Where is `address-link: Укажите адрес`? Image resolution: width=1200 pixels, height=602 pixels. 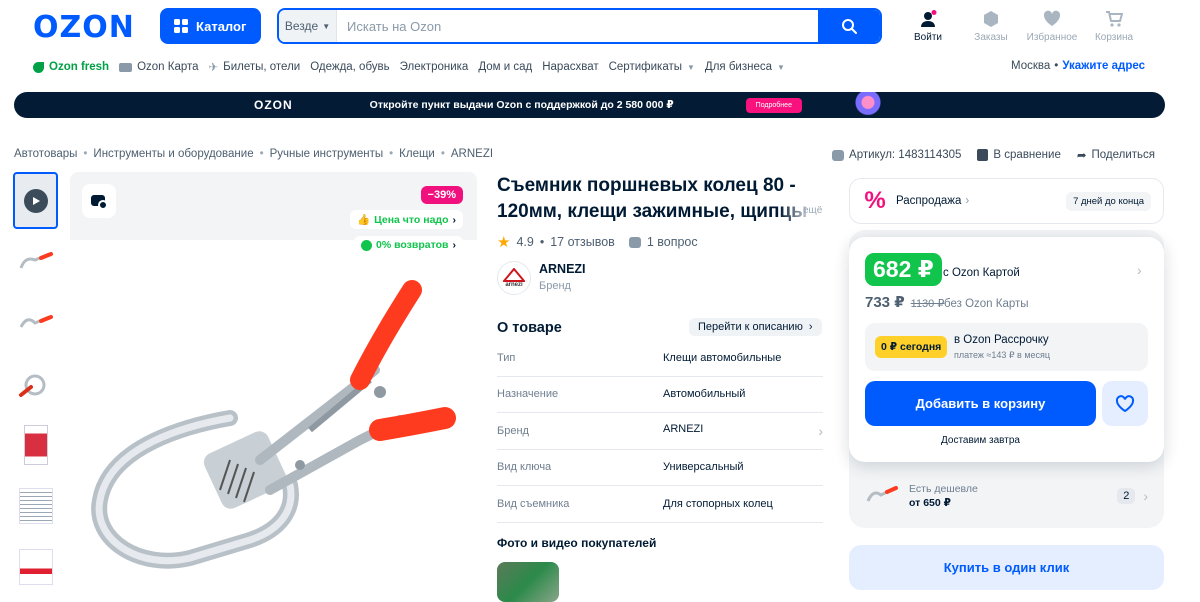
address-link: Укажите адрес is located at coordinates (1103, 66).